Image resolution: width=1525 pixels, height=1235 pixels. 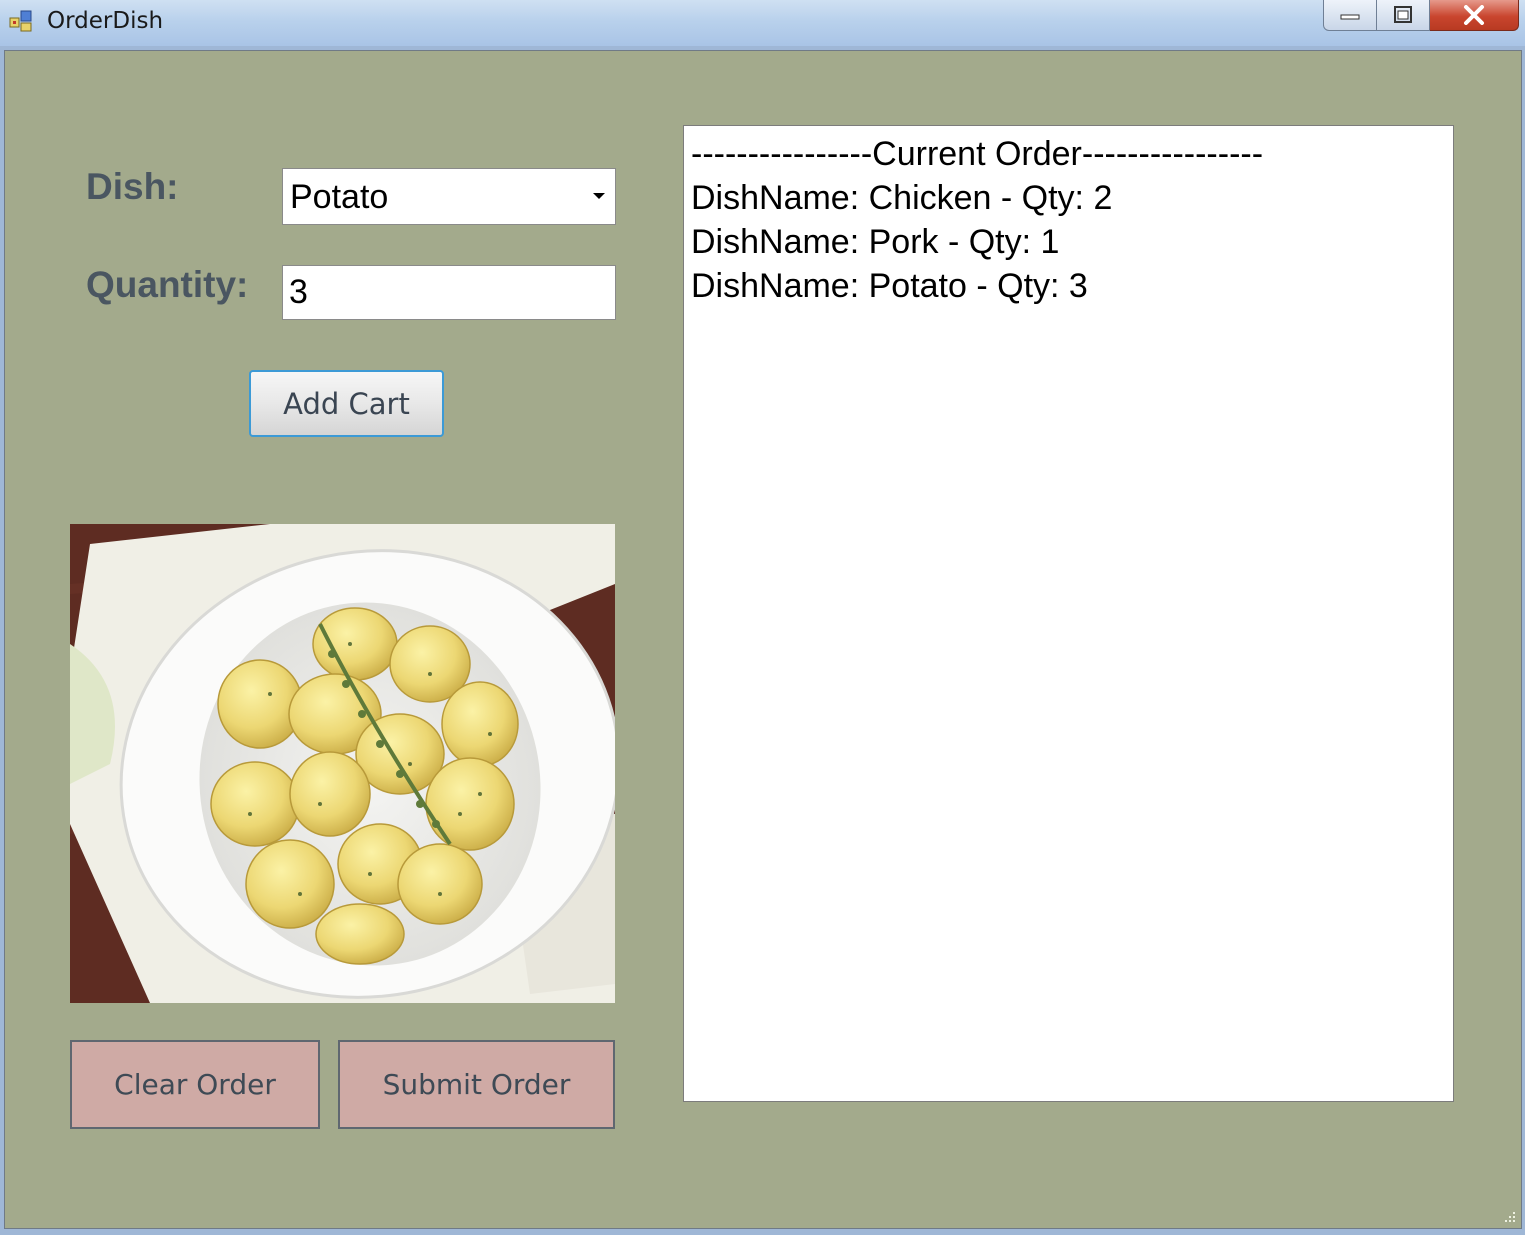 What do you see at coordinates (1068, 286) in the screenshot?
I see `list-item: DishName: Potato - Qty: 3` at bounding box center [1068, 286].